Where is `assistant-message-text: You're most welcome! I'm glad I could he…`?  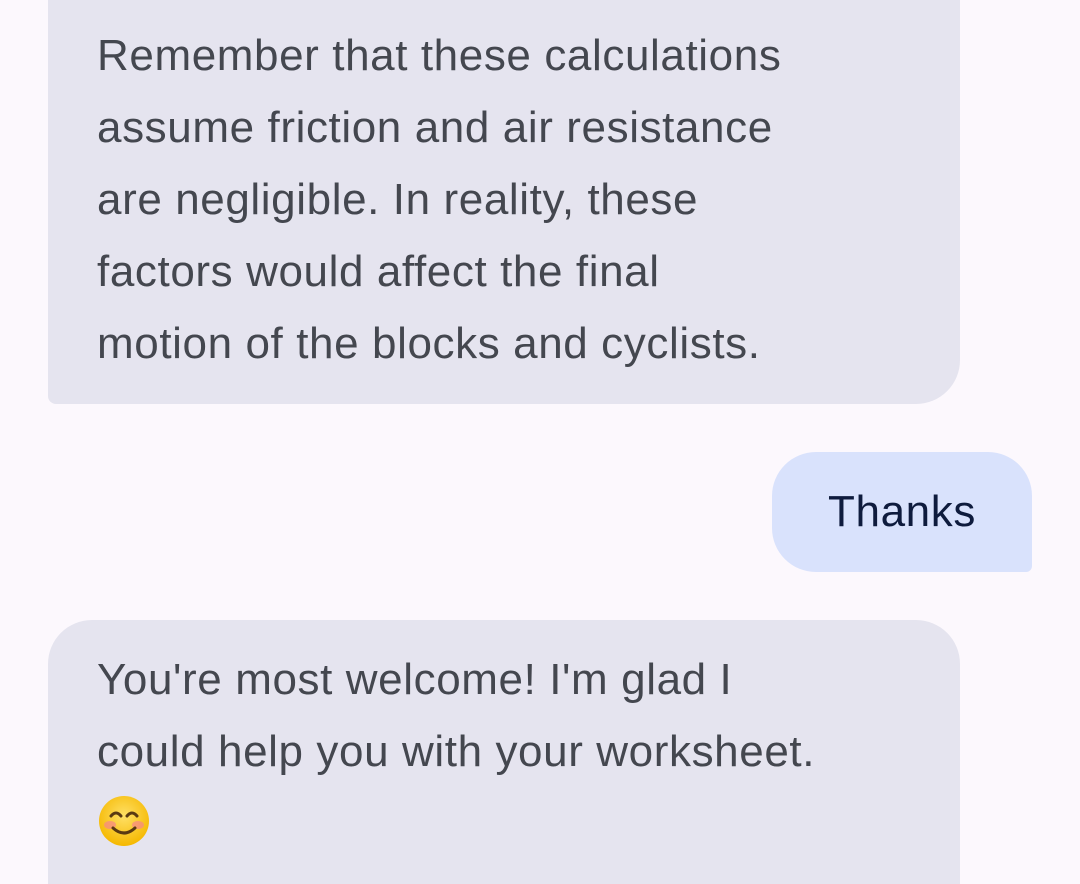
assistant-message-text: You're most welcome! I'm glad I could he… is located at coordinates (456, 715).